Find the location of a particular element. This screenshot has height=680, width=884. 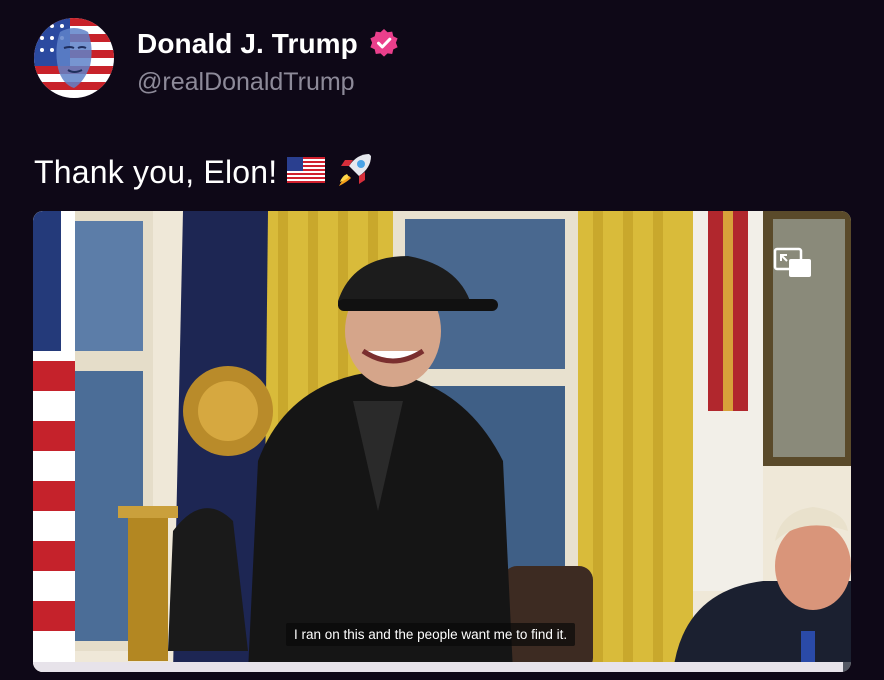

author-info: Donald J. Trump @realDonaldTrump is located at coordinates (268, 60).